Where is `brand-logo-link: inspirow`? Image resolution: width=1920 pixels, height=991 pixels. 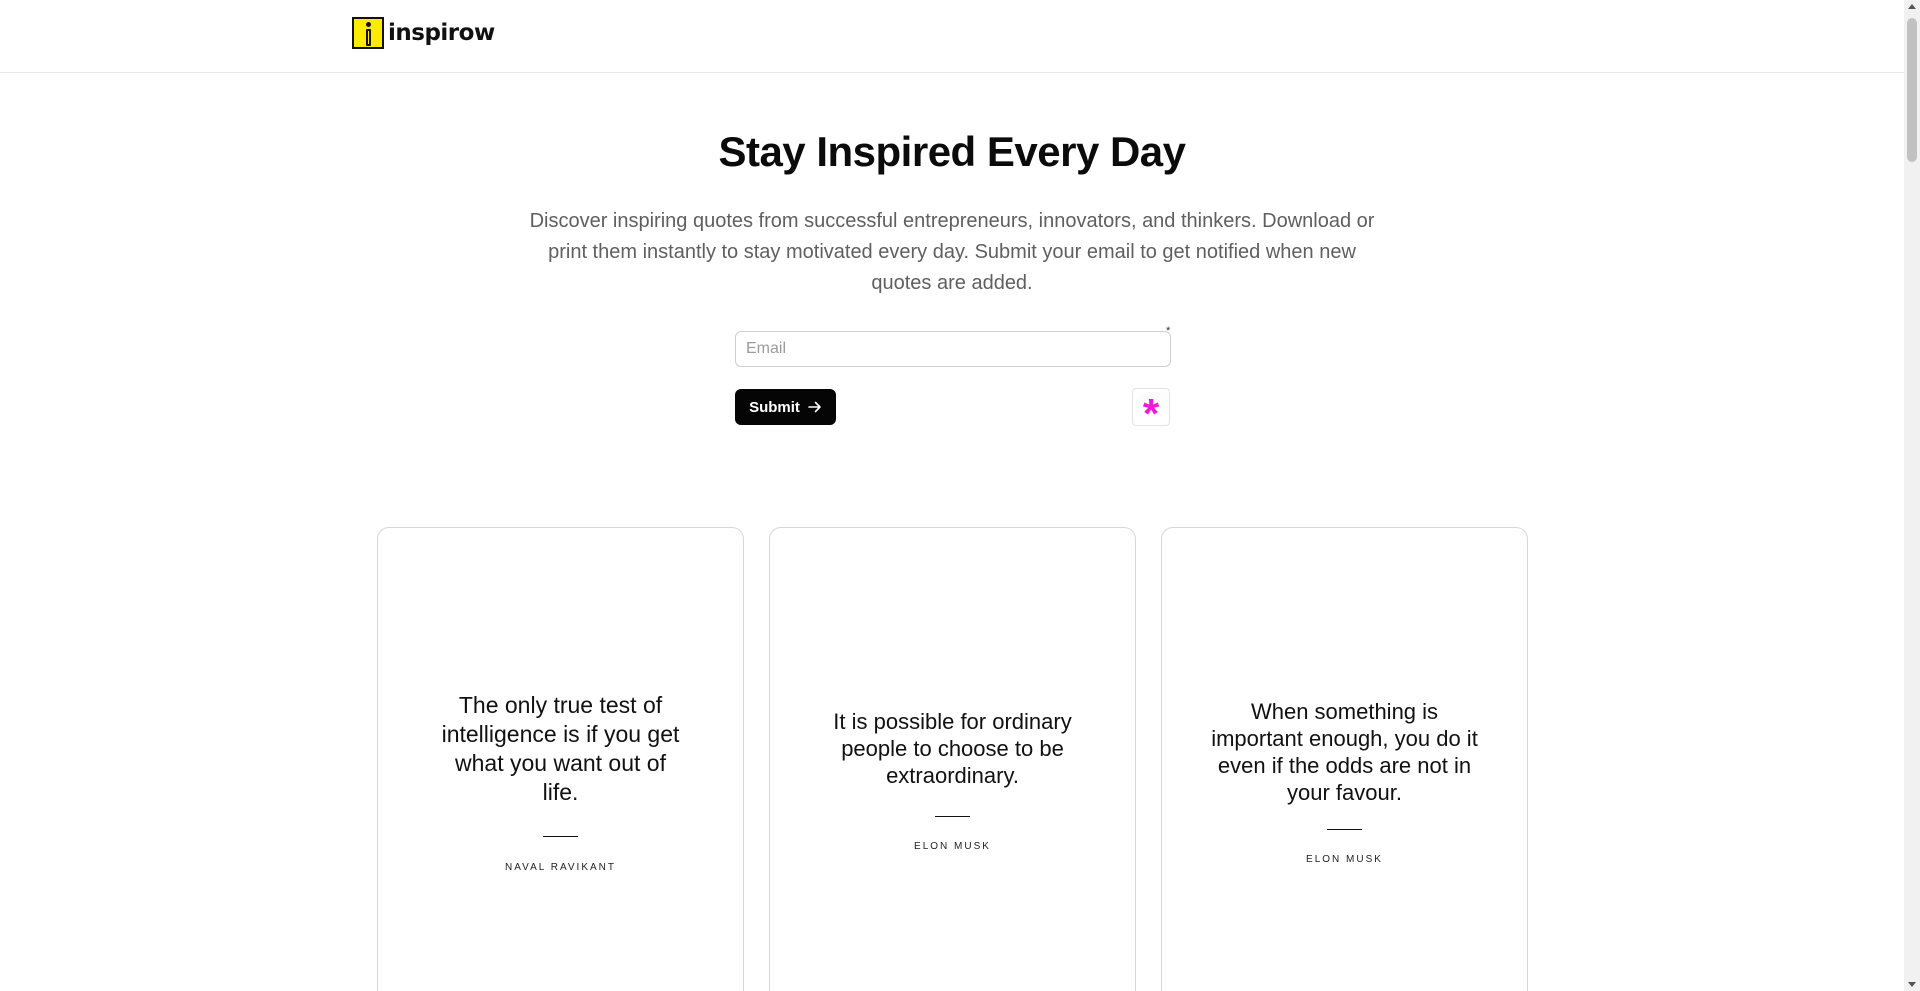
brand-logo-link: inspirow is located at coordinates (423, 33).